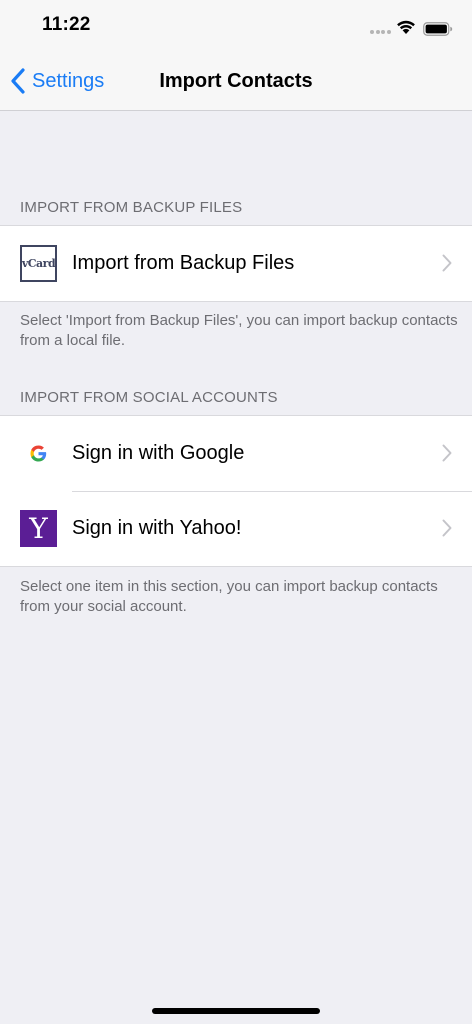  I want to click on vcard-icon-text: vCard, so click(38, 263).